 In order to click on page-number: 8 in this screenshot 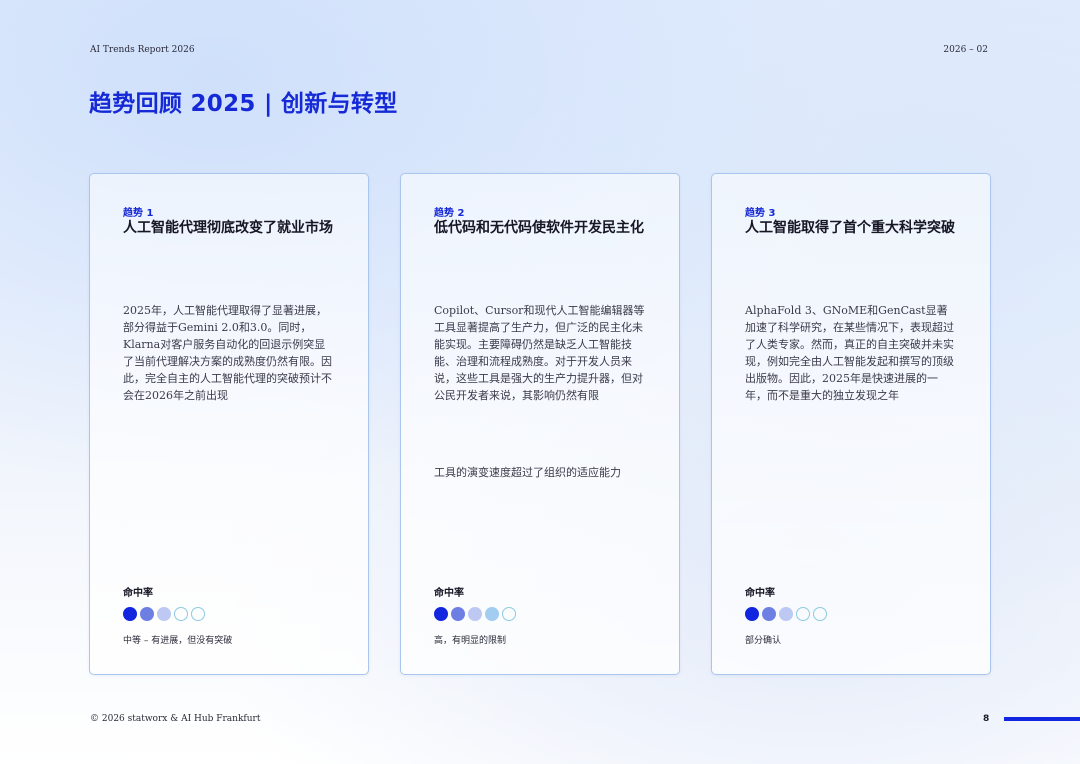, I will do `click(986, 719)`.